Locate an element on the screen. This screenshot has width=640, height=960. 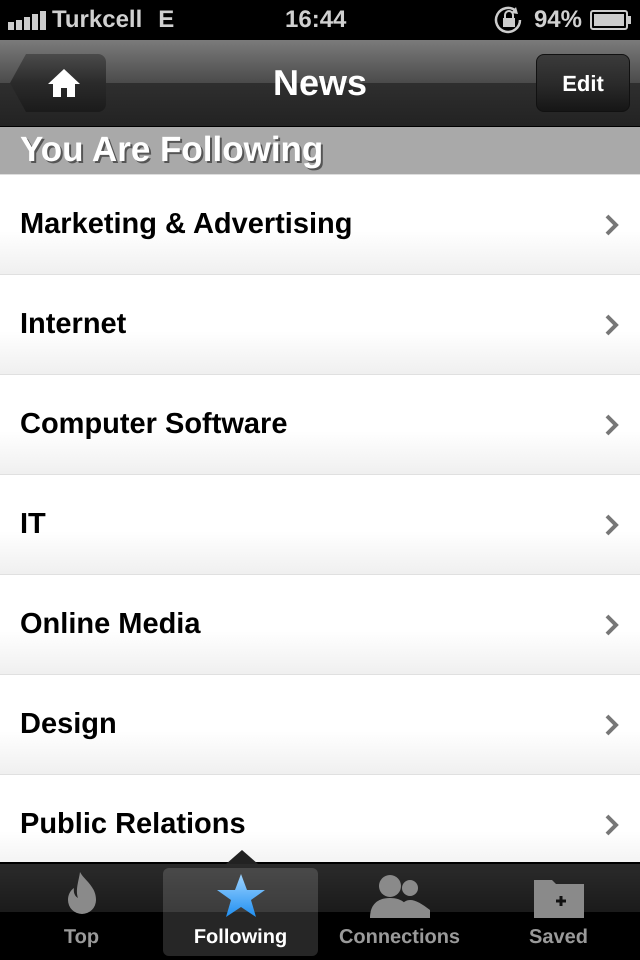
signal-icon is located at coordinates (28, 20).